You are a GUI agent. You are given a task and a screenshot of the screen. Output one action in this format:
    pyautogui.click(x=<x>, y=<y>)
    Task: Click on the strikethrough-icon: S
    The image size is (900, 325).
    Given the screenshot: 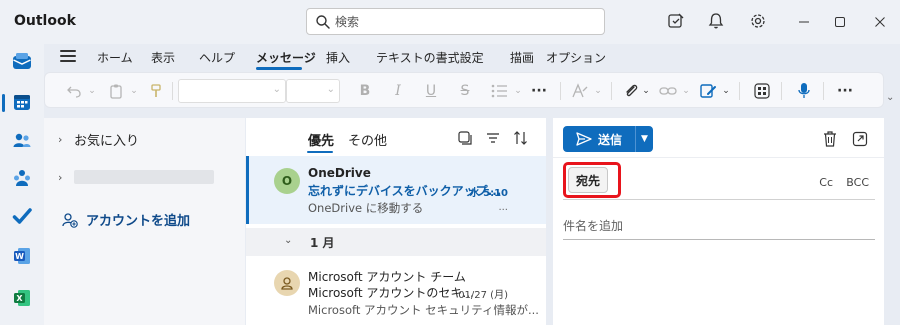 What is the action you would take?
    pyautogui.click(x=465, y=91)
    